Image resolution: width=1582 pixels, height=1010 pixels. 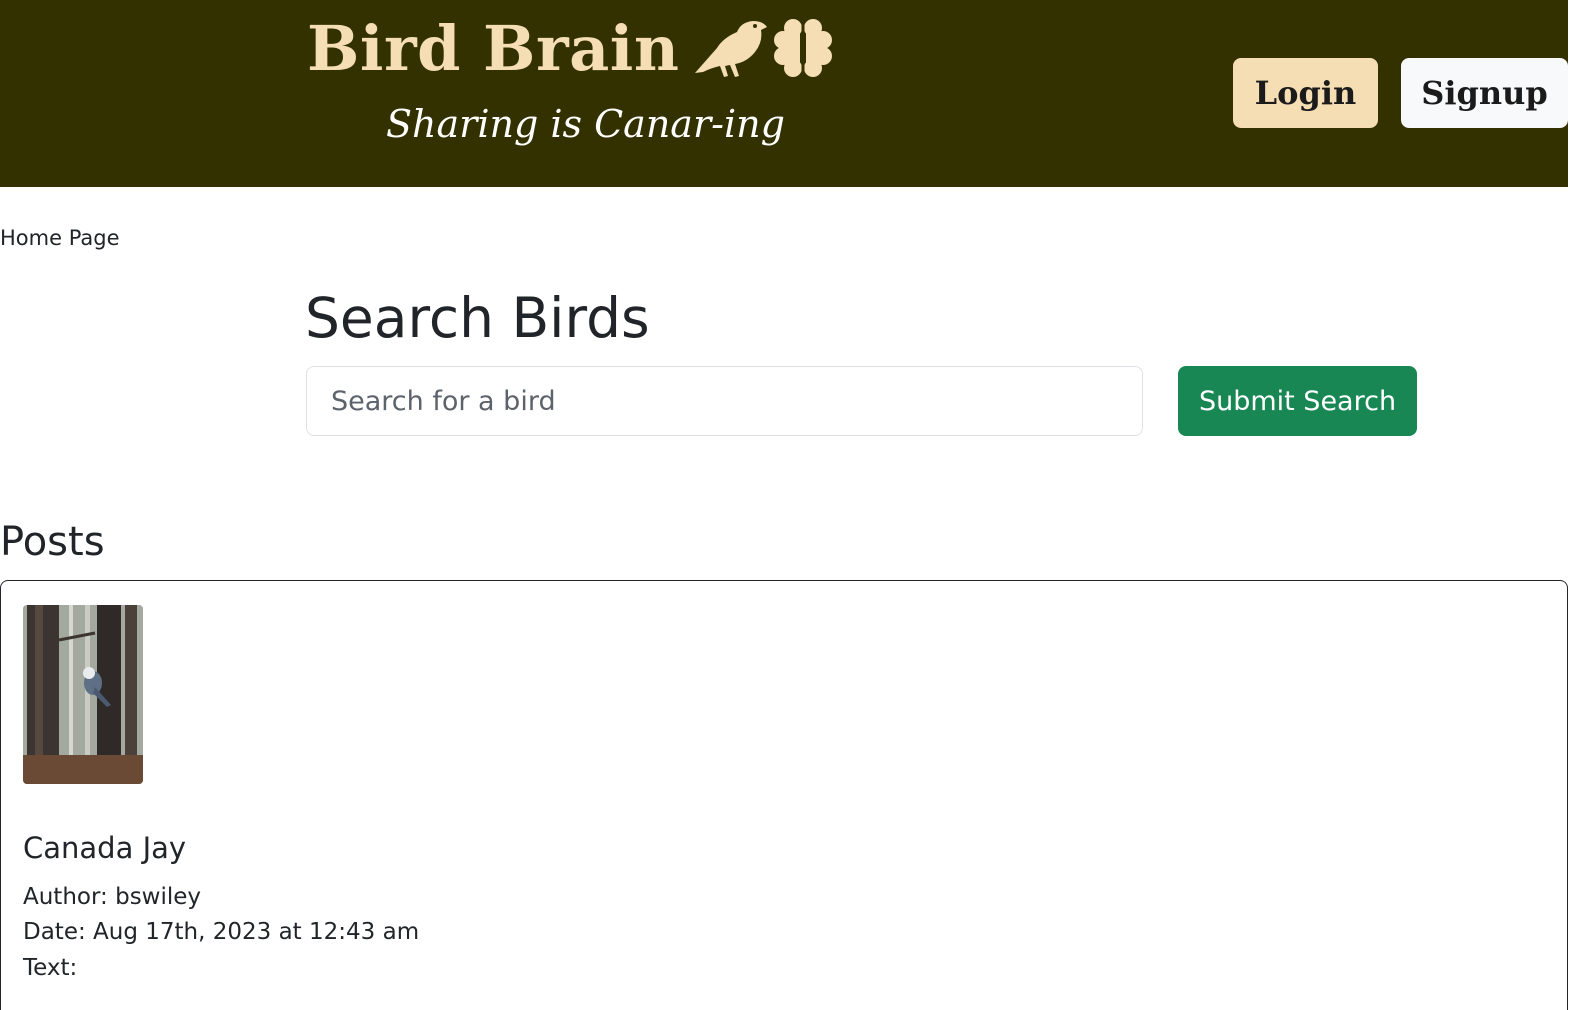 I want to click on post-author: Author: bswiley, so click(x=112, y=897).